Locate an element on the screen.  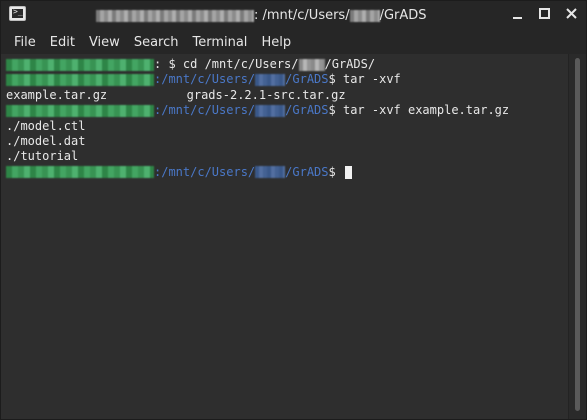
minimize-icon is located at coordinates (517, 13).